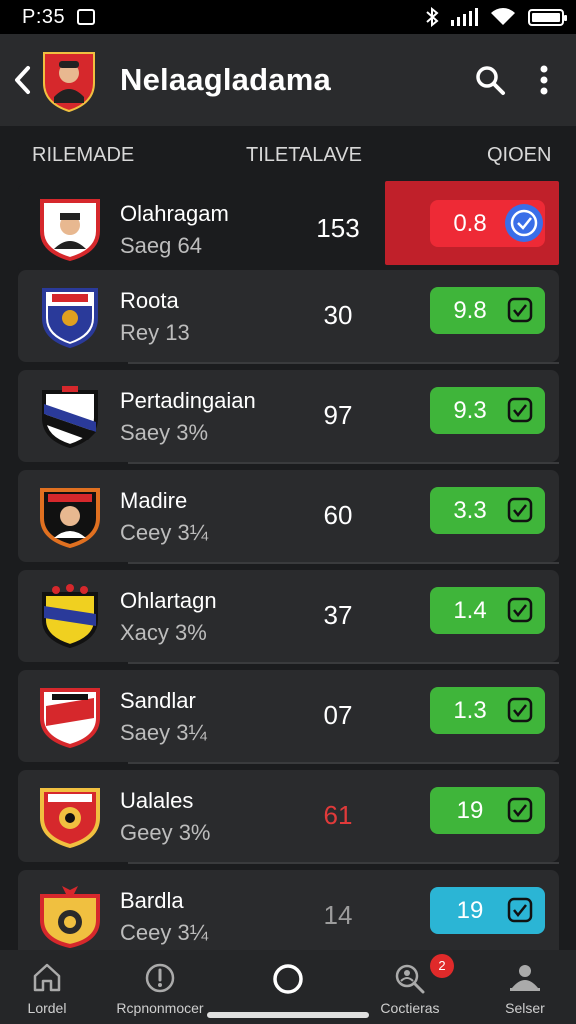  Describe the element at coordinates (86, 17) in the screenshot. I see `image-notification-icon` at that location.